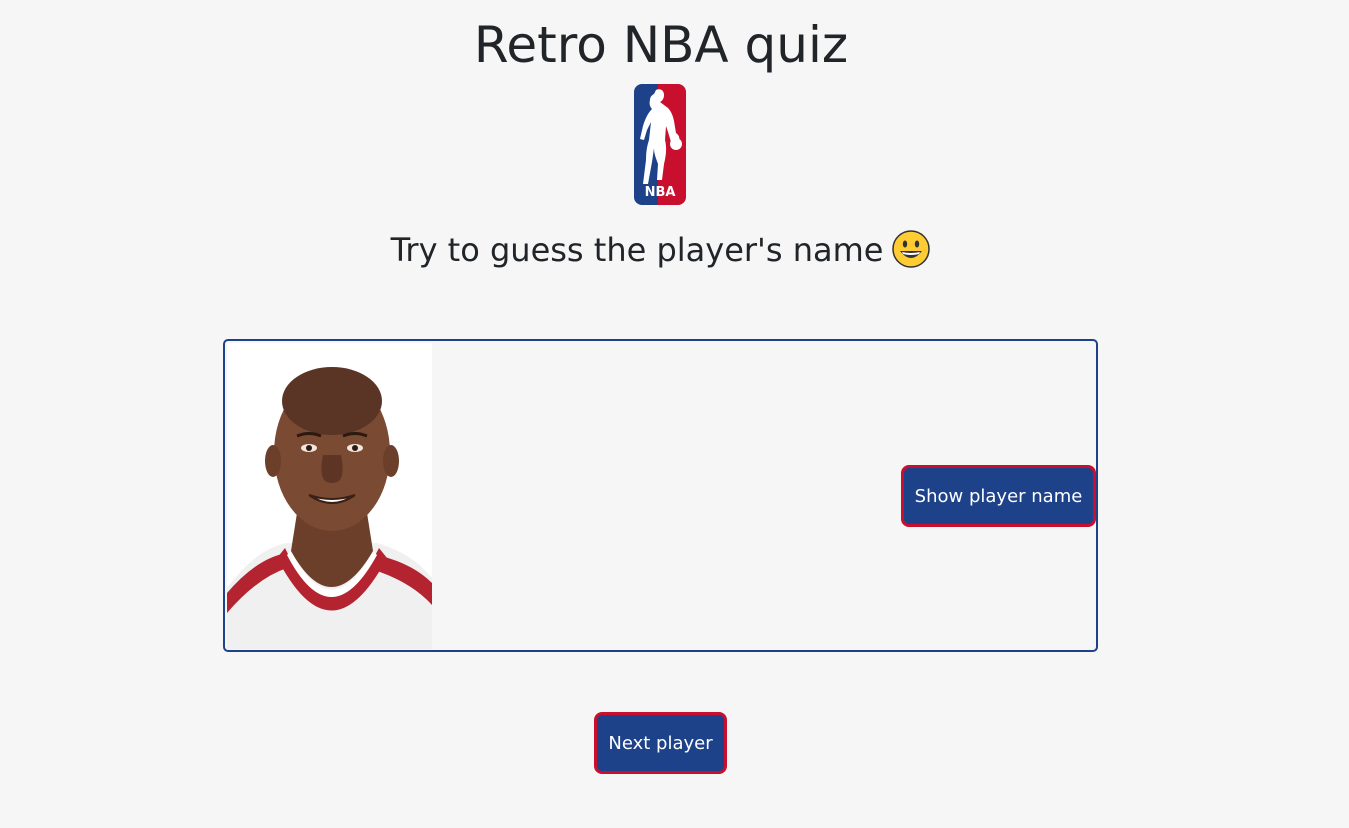  I want to click on next-player-button: Next player, so click(660, 743).